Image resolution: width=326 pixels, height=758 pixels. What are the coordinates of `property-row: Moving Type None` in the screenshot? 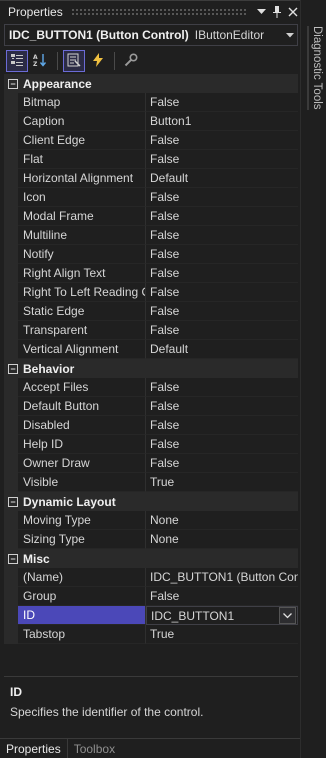 It's located at (151, 520).